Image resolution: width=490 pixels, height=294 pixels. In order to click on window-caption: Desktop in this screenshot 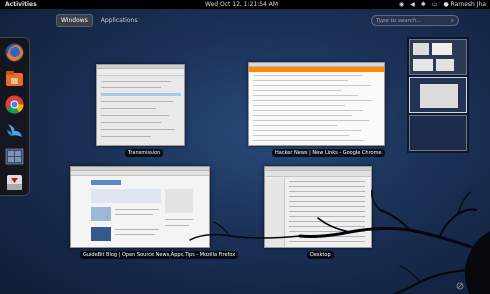, I will do `click(320, 255)`.